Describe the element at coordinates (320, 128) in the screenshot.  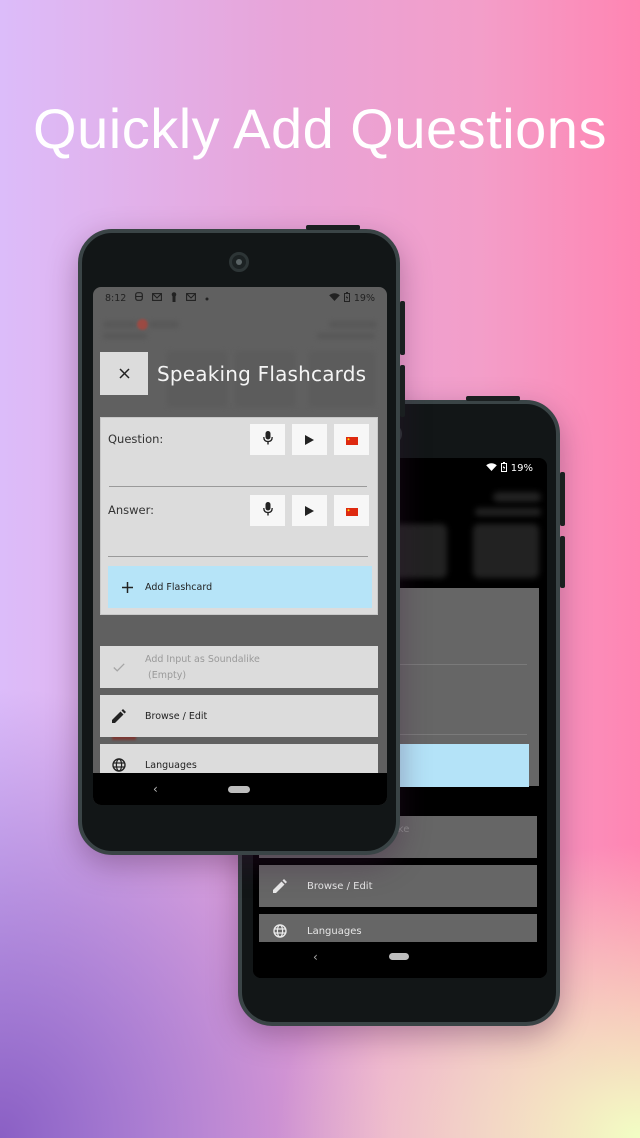
I see `headline: Quickly Add Questions` at that location.